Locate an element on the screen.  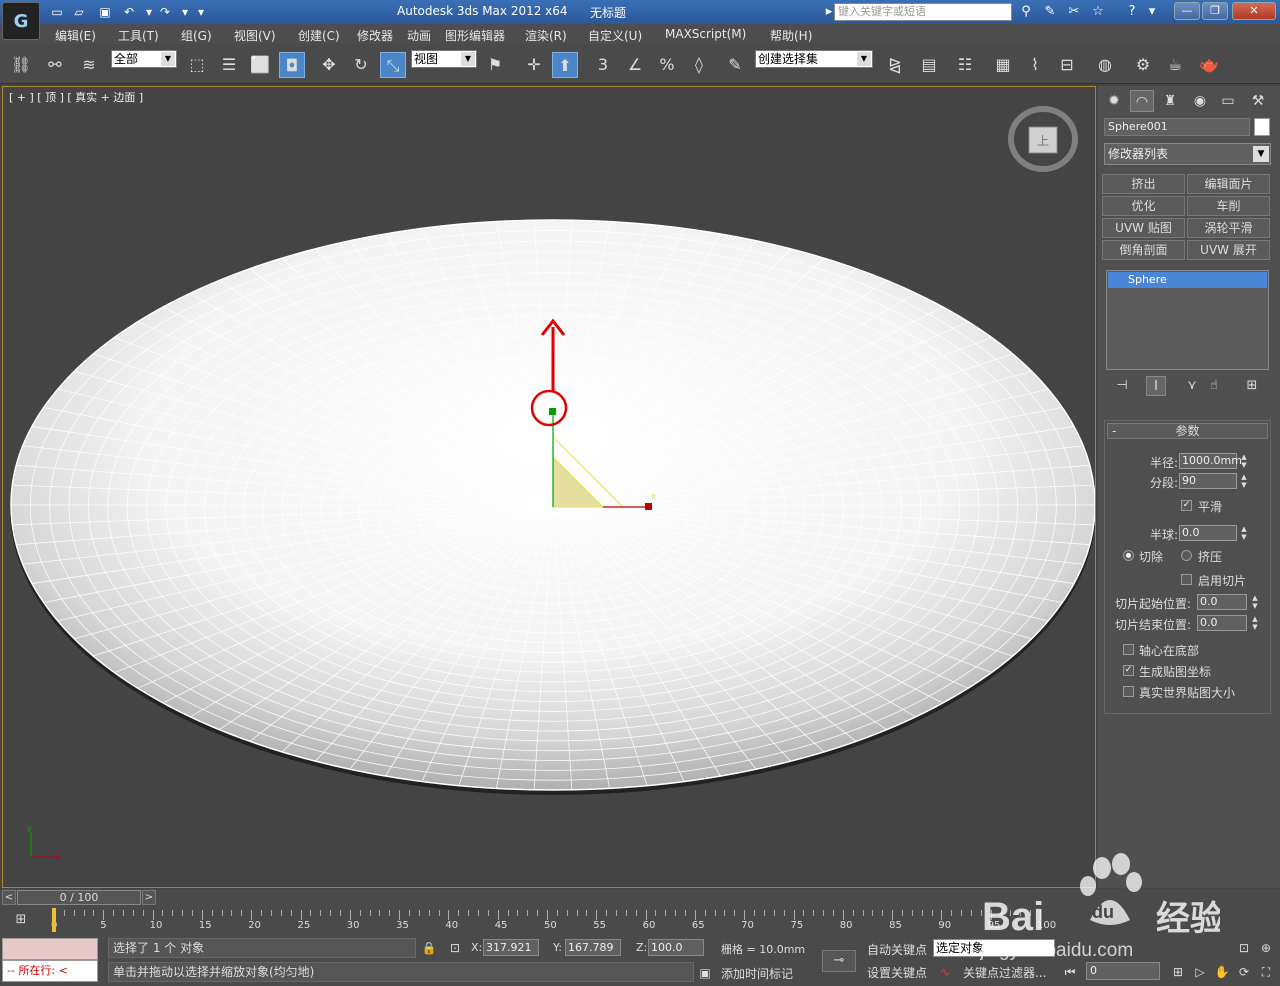
render-setup-icon: ⚙ is located at coordinates (1143, 65).